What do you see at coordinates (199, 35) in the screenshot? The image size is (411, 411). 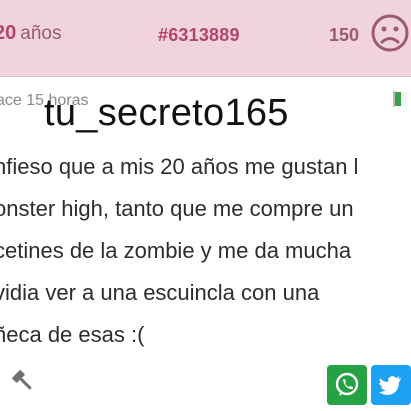 I see `secret-id-link: #6313889` at bounding box center [199, 35].